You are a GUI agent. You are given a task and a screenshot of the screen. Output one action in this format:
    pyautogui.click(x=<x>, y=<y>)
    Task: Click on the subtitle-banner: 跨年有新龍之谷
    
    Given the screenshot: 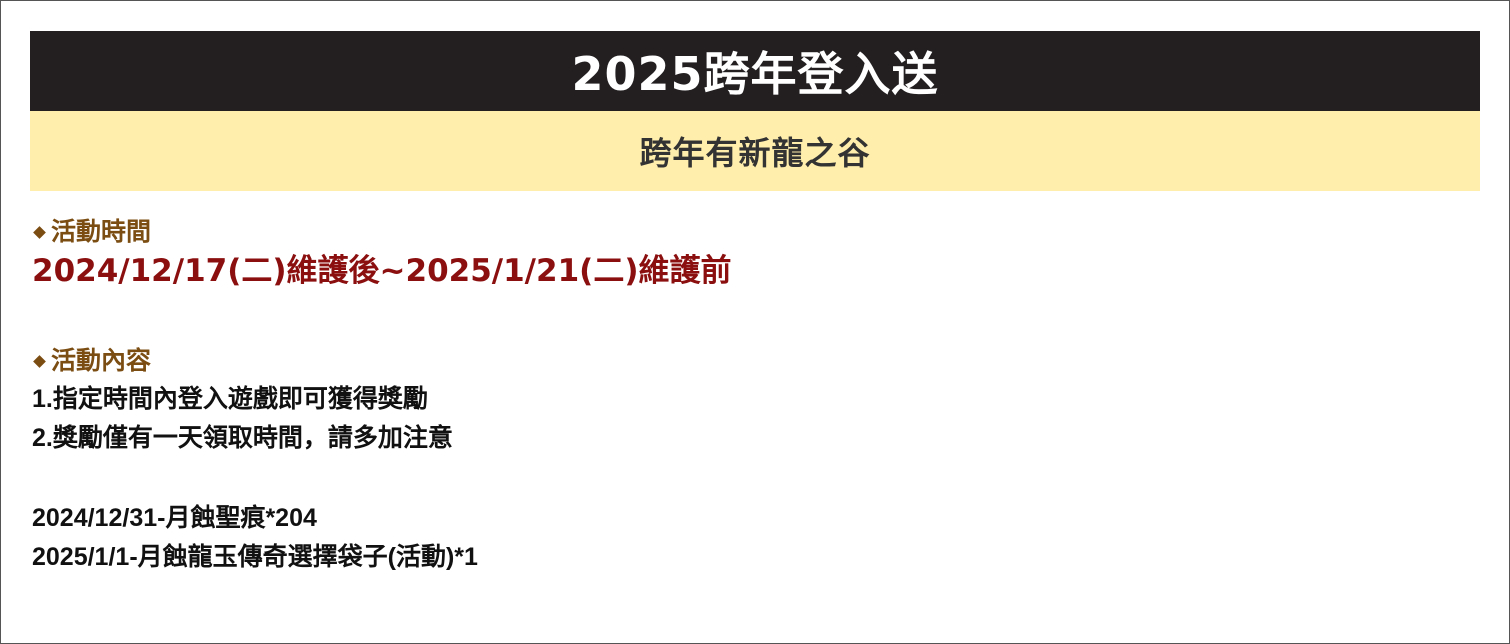 What is the action you would take?
    pyautogui.click(x=755, y=151)
    